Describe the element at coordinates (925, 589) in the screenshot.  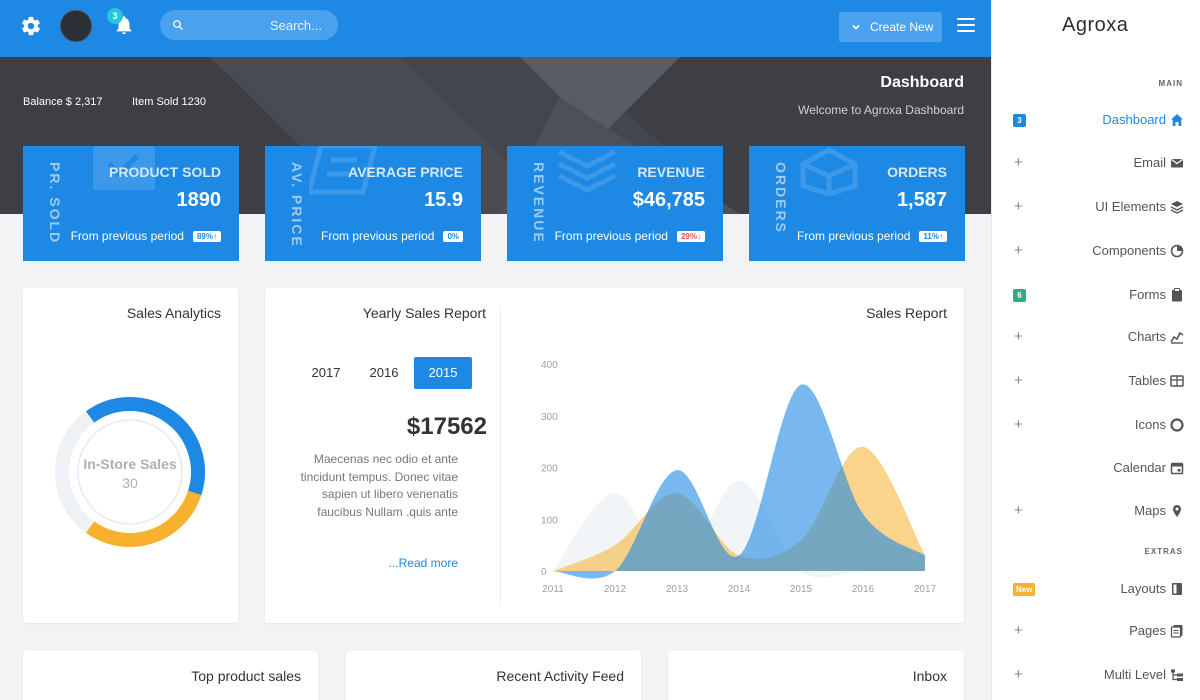
I see `x-tick-label: 2017` at that location.